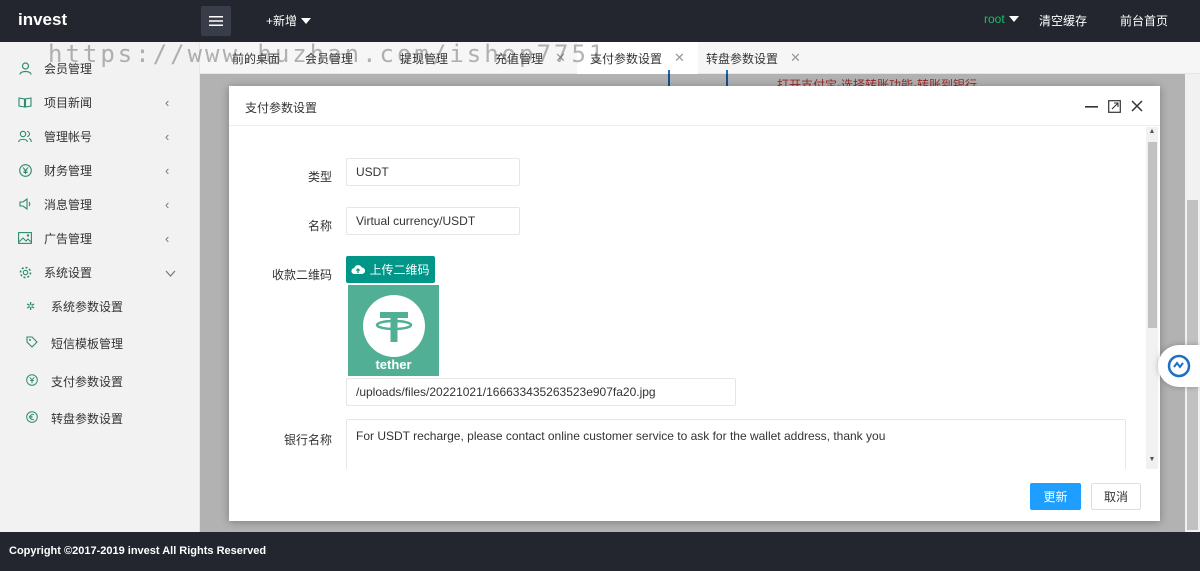 This screenshot has width=1200, height=571. I want to click on upload-qr-button: 上传二维码, so click(390, 269).